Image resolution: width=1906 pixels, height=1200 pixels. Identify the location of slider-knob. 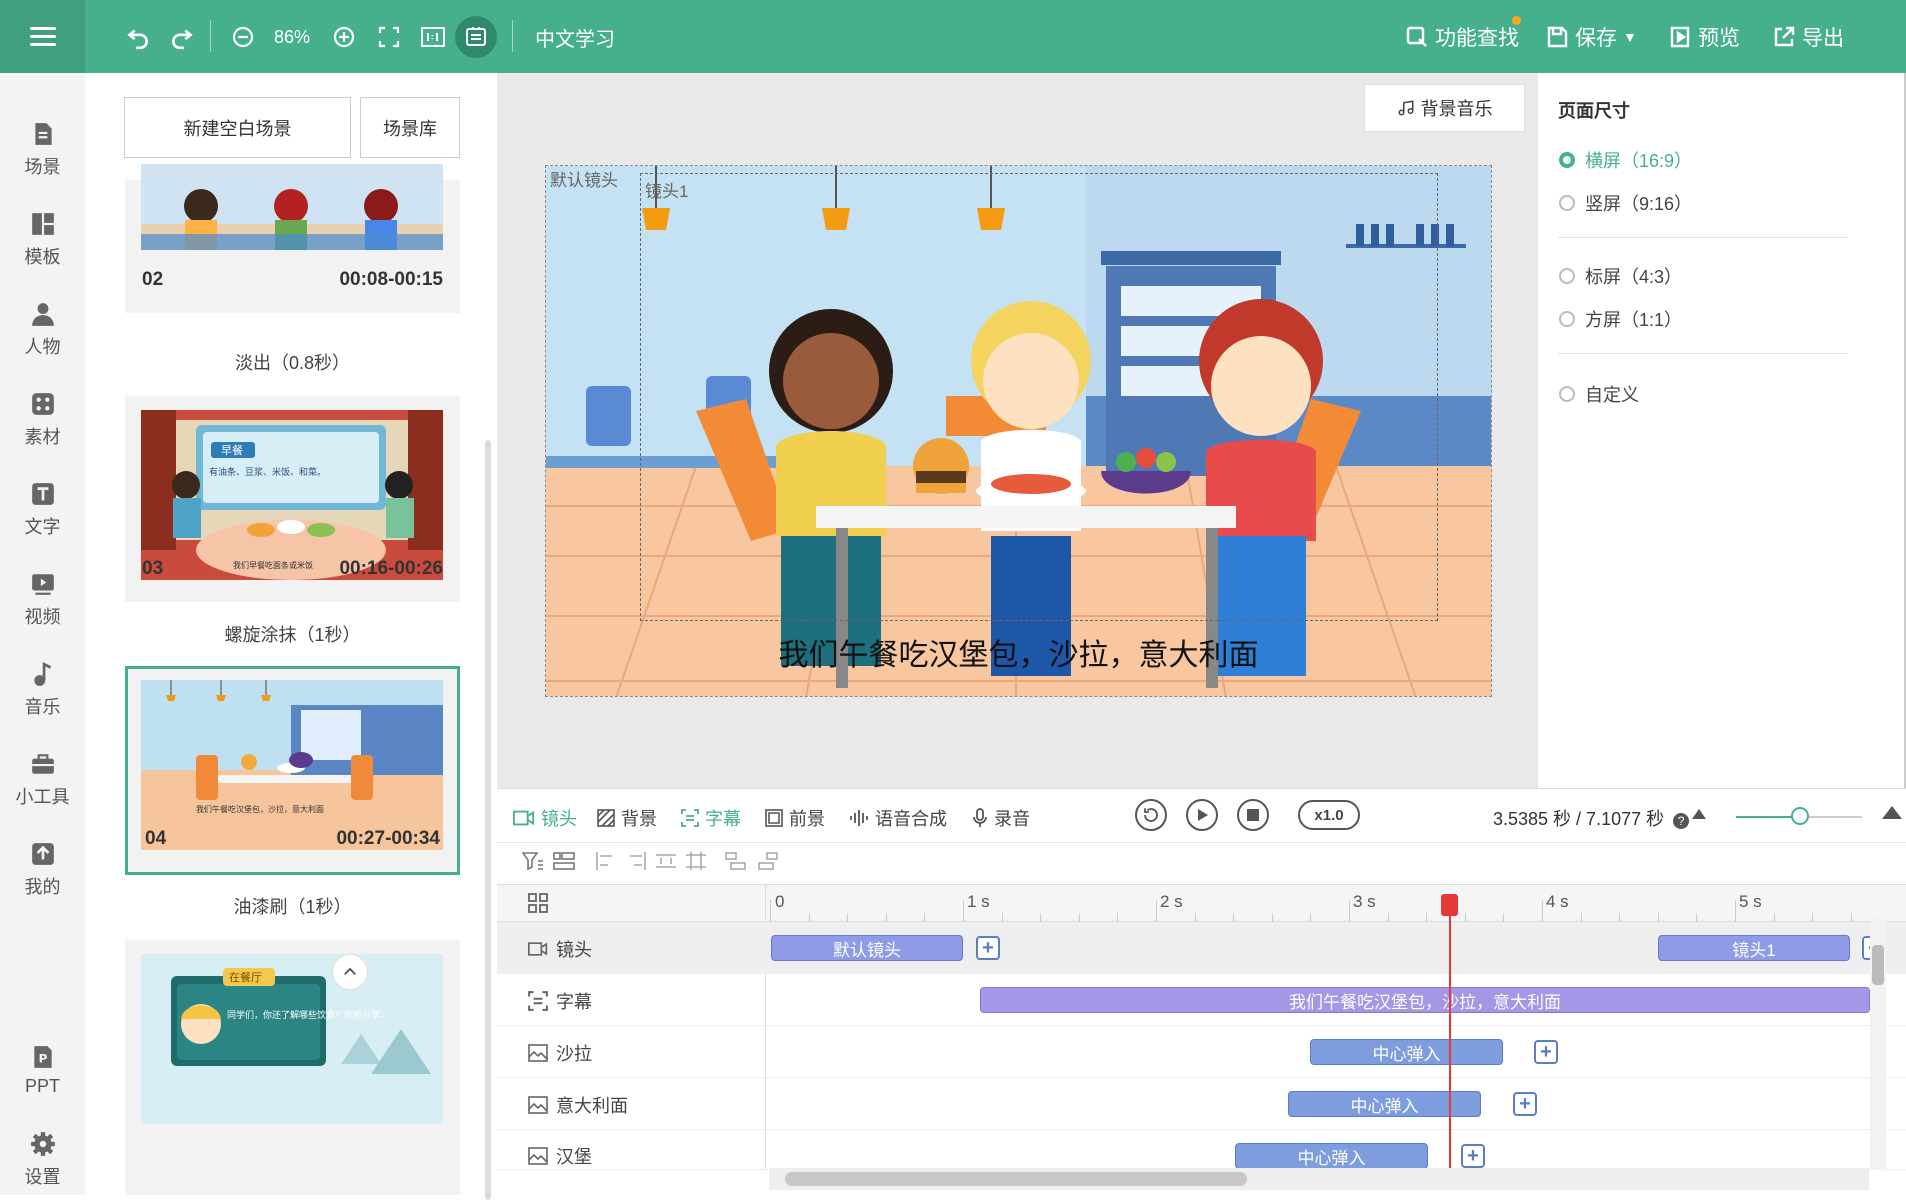
(1800, 816).